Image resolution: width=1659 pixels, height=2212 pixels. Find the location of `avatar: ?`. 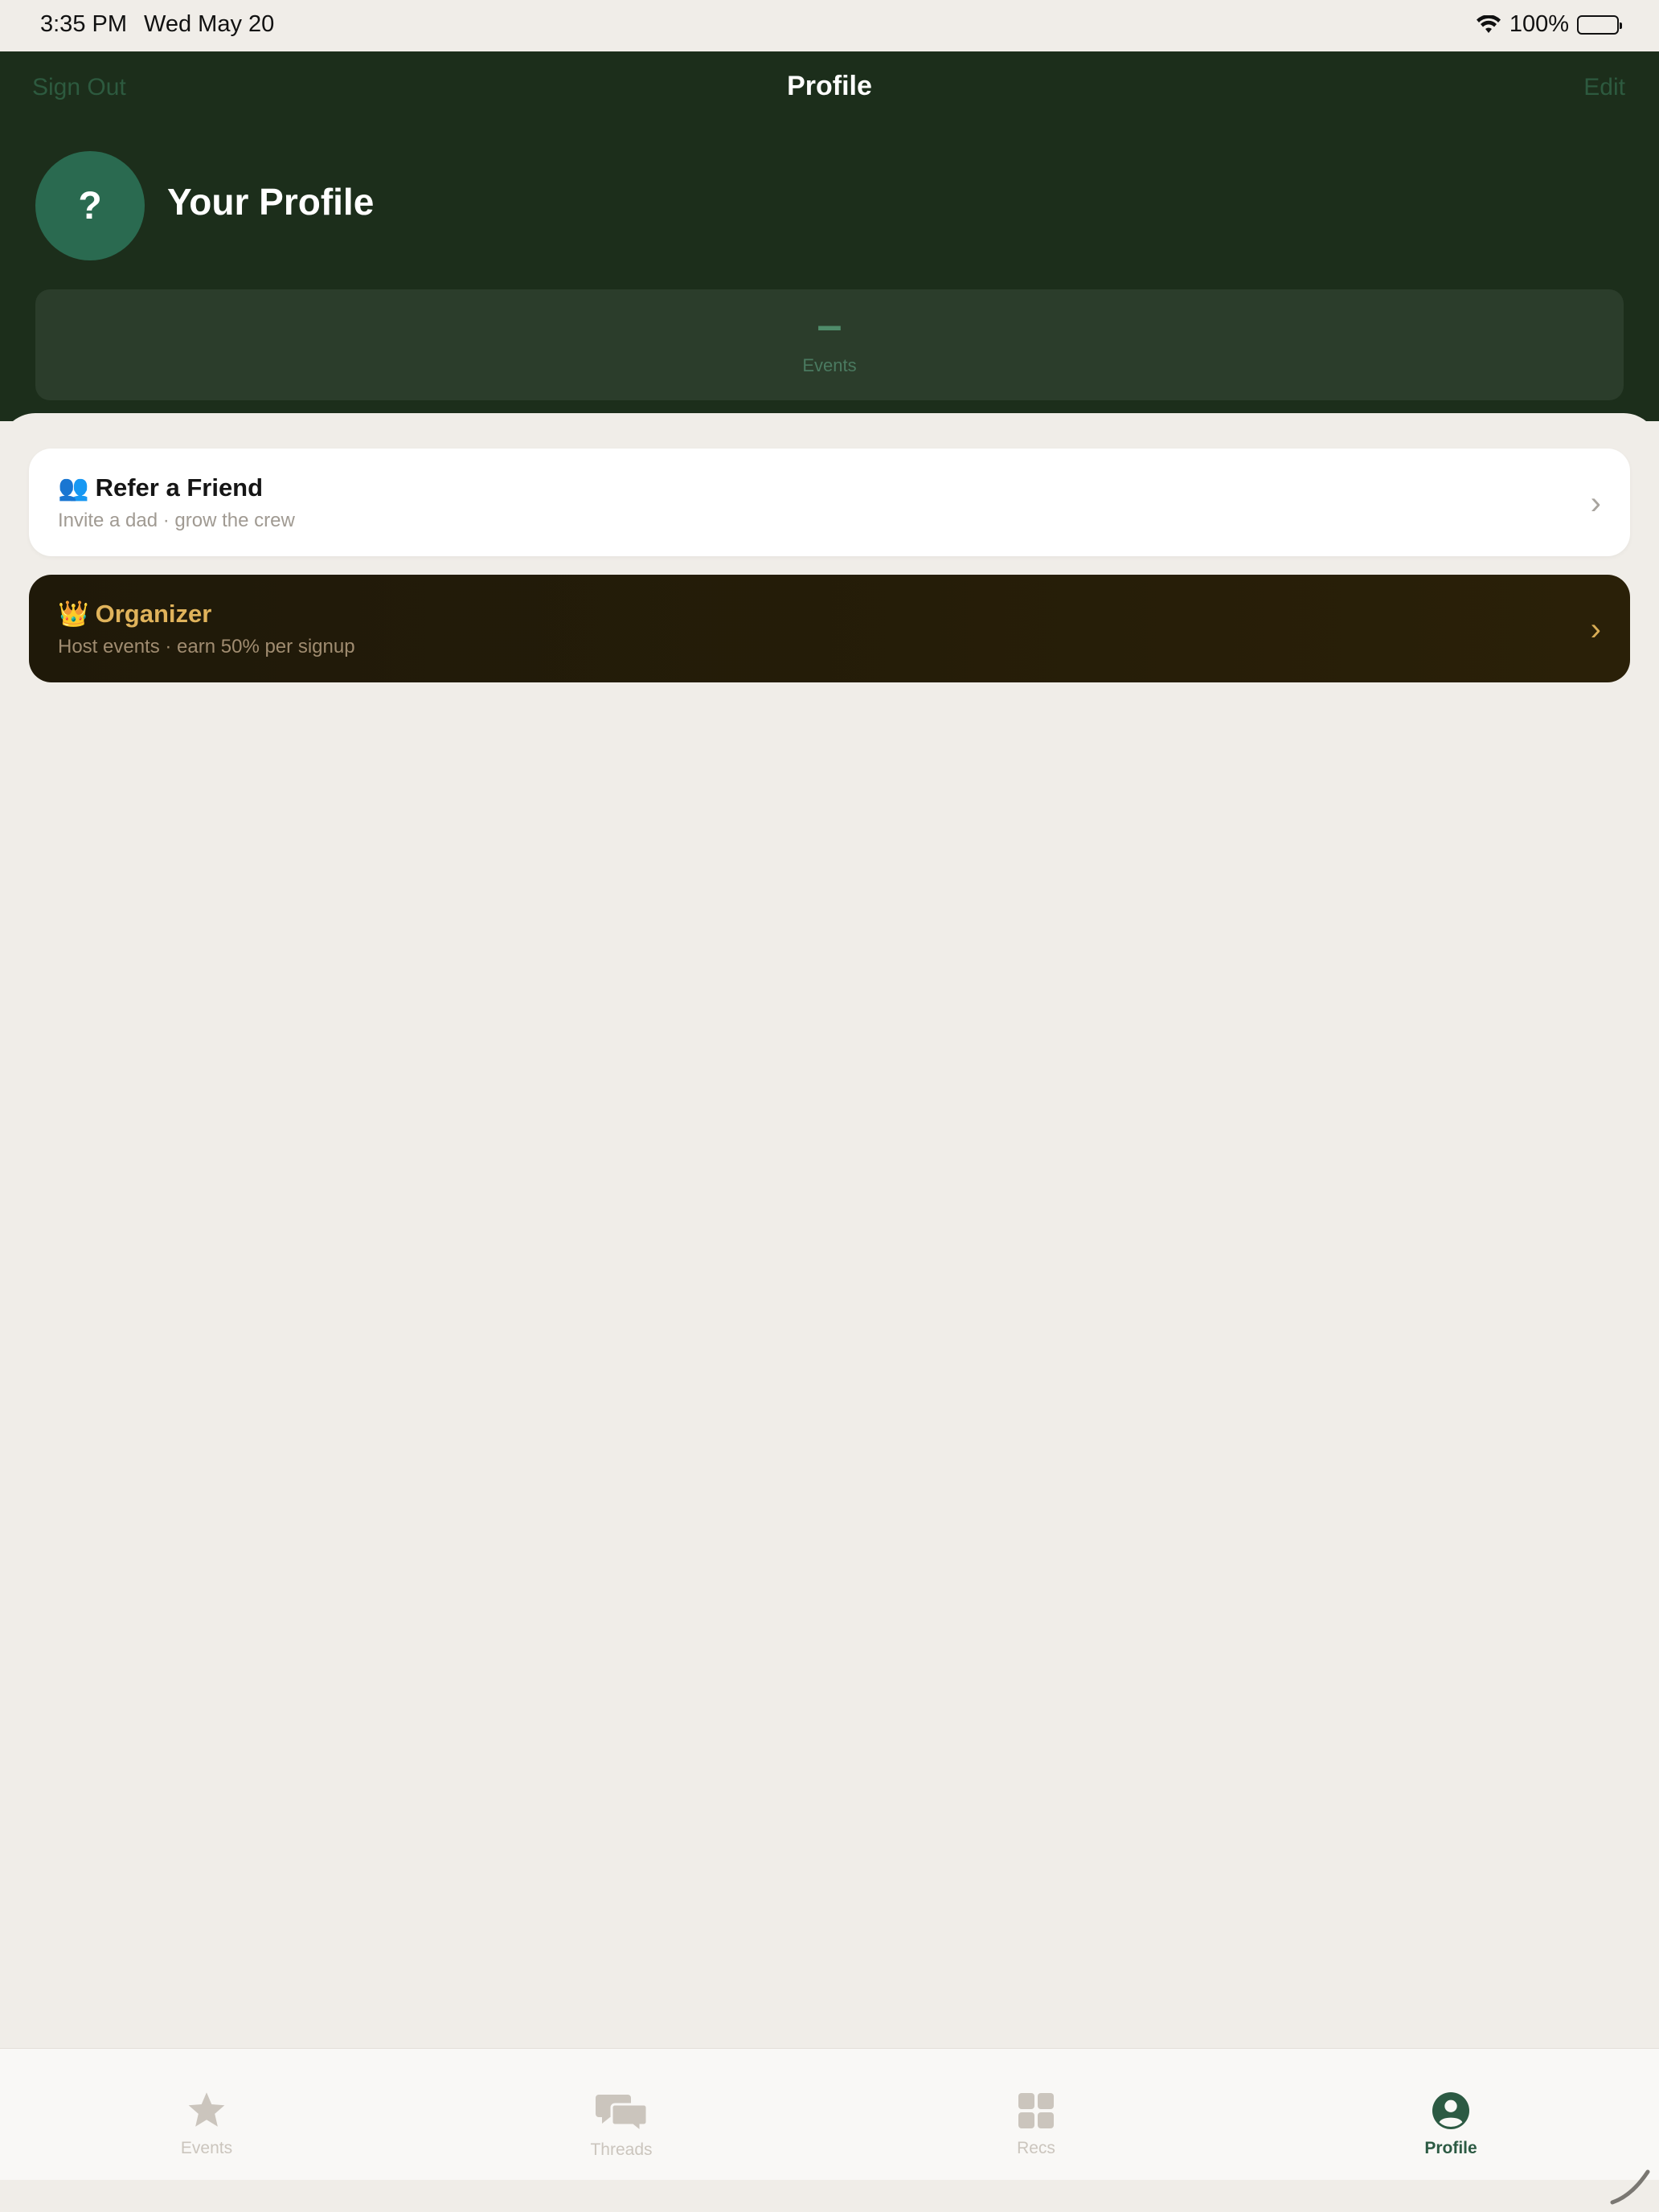

avatar: ? is located at coordinates (90, 205).